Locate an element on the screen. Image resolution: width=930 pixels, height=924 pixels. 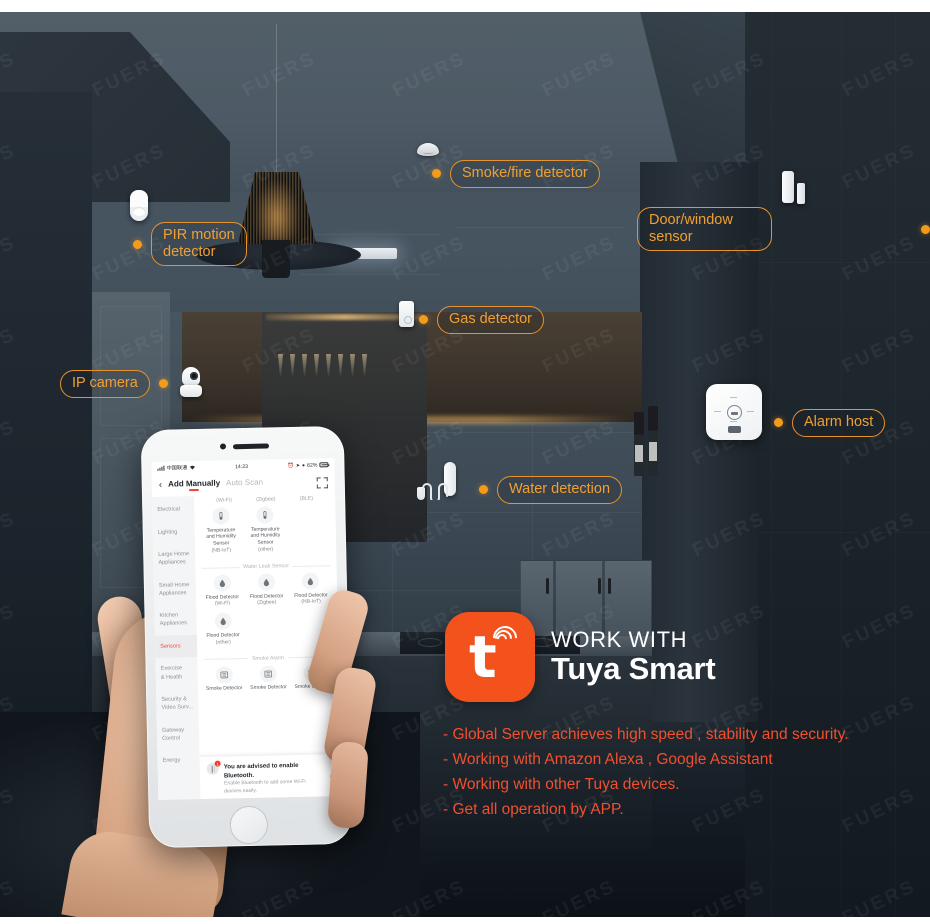
top-border is located at coordinates (465, 6).